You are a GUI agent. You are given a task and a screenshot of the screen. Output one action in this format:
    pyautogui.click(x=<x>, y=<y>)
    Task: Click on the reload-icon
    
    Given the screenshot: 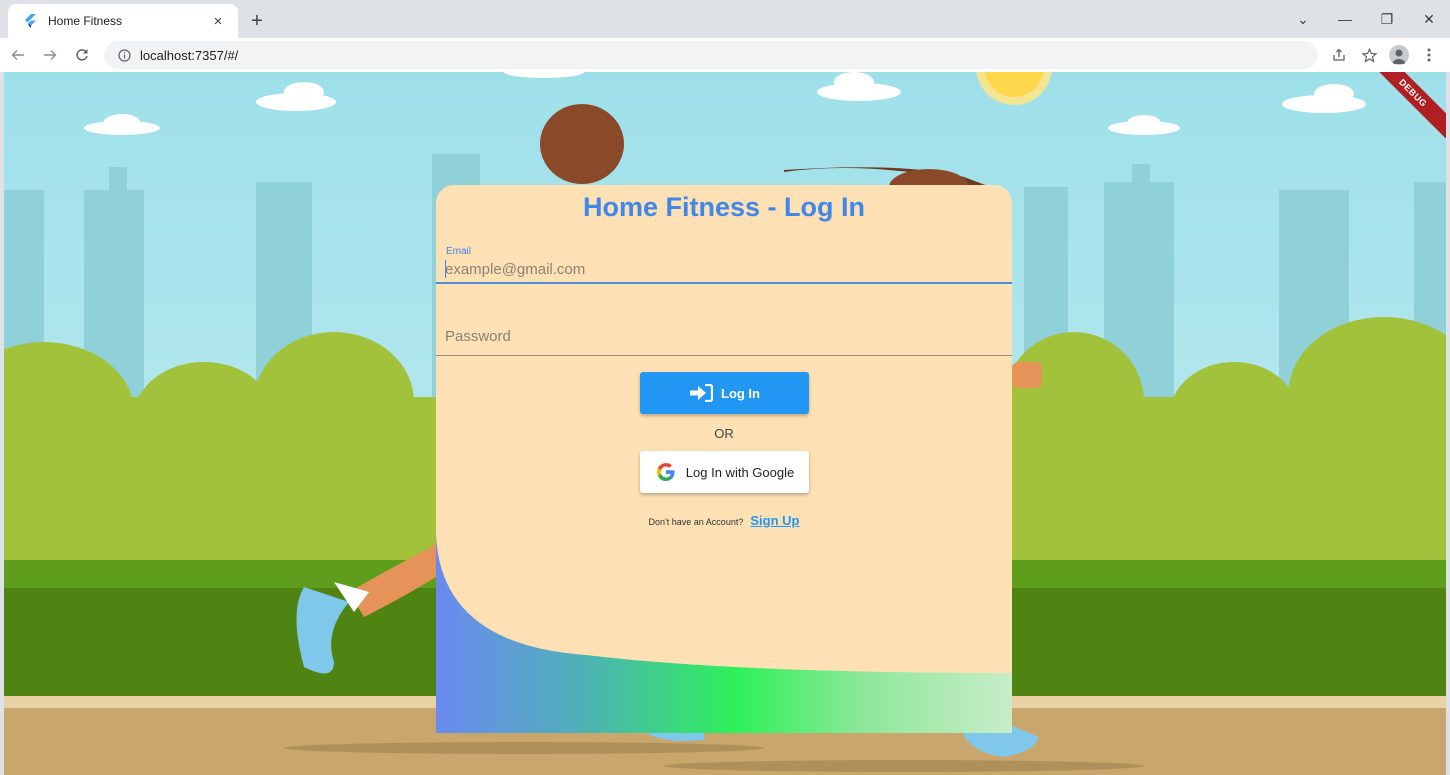 What is the action you would take?
    pyautogui.click(x=82, y=55)
    